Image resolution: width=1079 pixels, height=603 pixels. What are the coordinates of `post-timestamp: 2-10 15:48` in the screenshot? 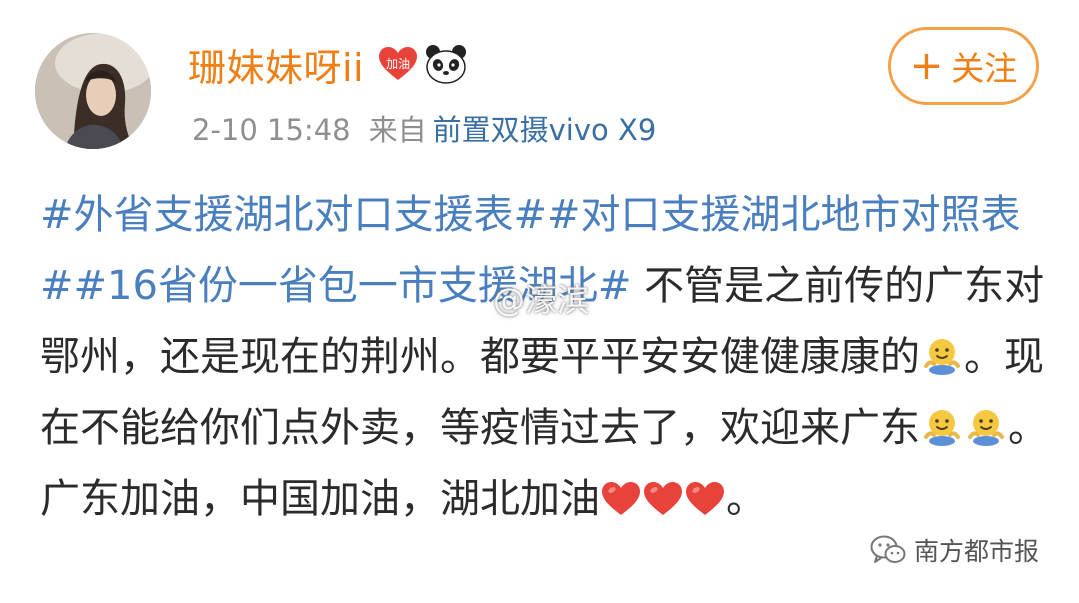 It's located at (271, 130).